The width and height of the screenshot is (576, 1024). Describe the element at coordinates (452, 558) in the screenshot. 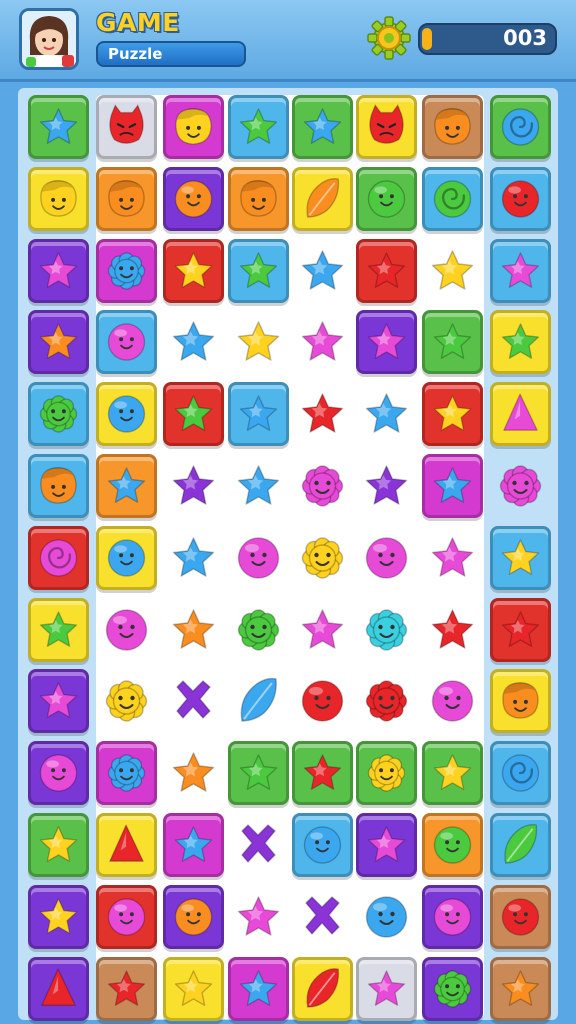

I see `tile-r7-c7` at that location.